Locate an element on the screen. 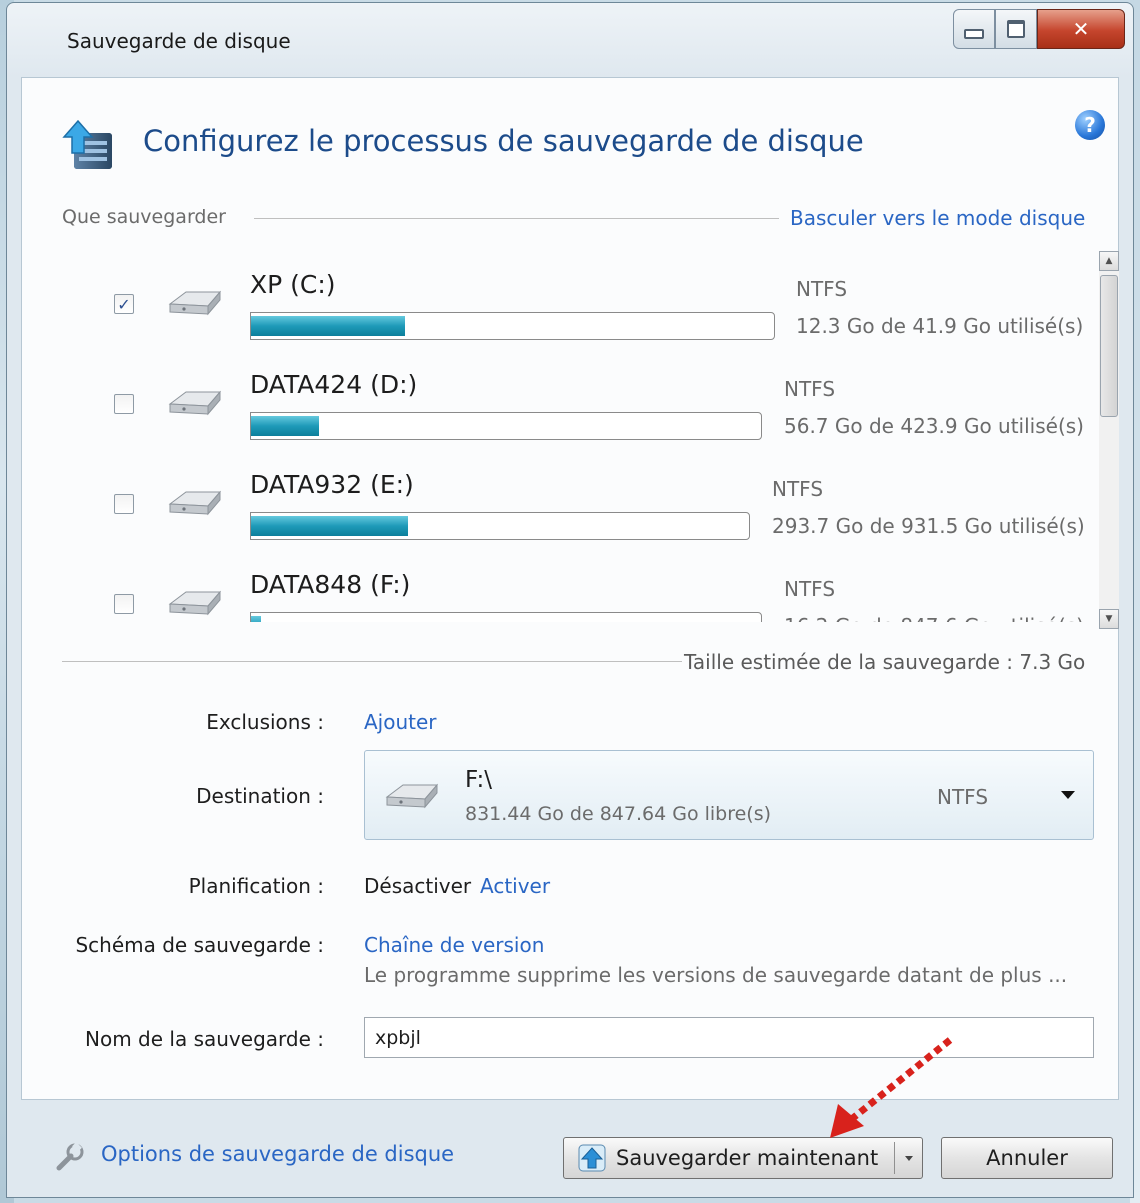 This screenshot has height=1203, width=1140. schedule-enable-link: Activer is located at coordinates (515, 886).